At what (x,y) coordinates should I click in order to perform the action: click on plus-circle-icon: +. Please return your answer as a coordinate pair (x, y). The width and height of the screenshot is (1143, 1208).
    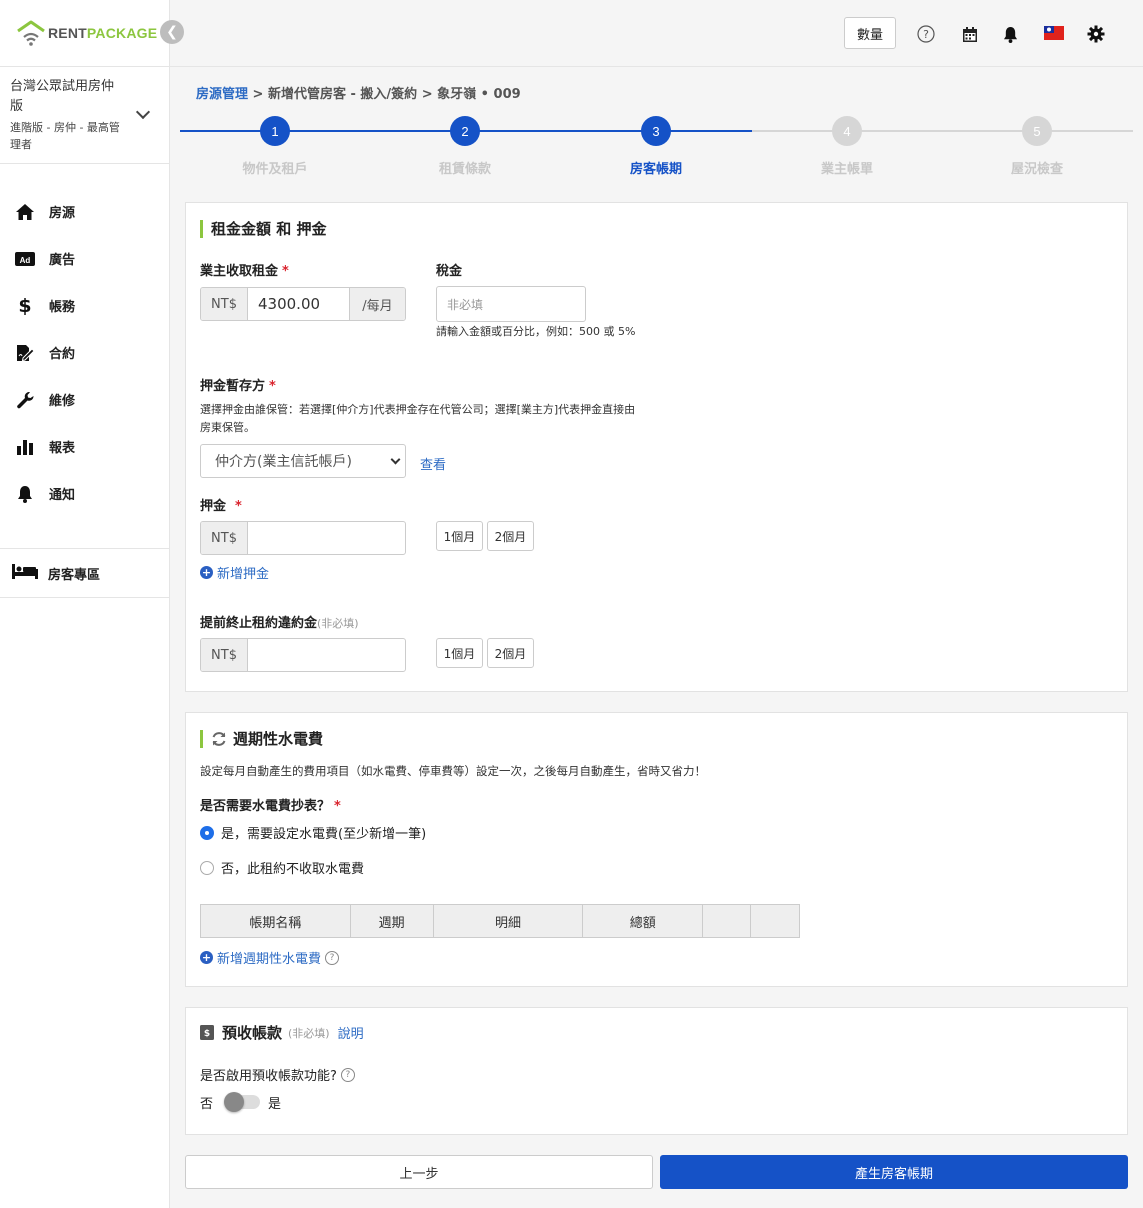
    Looking at the image, I should click on (206, 572).